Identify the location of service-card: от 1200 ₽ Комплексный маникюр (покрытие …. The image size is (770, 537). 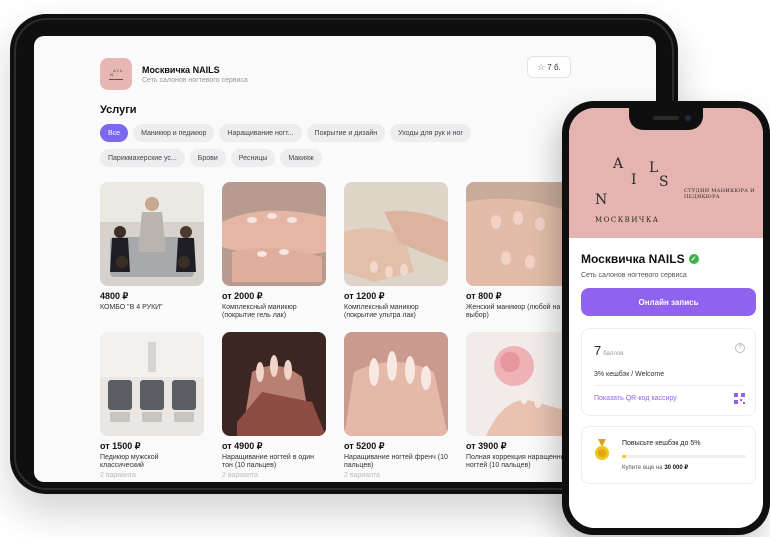
(396, 251).